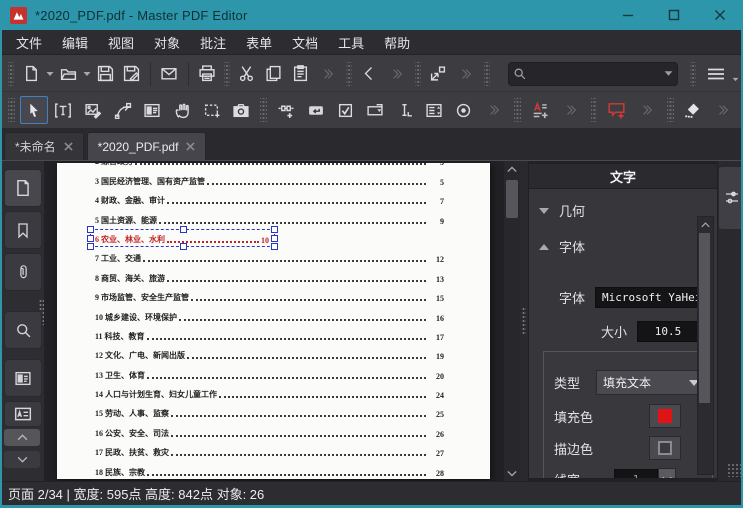 This screenshot has height=508, width=743. I want to click on tab-untitled: *未命名, so click(44, 146).